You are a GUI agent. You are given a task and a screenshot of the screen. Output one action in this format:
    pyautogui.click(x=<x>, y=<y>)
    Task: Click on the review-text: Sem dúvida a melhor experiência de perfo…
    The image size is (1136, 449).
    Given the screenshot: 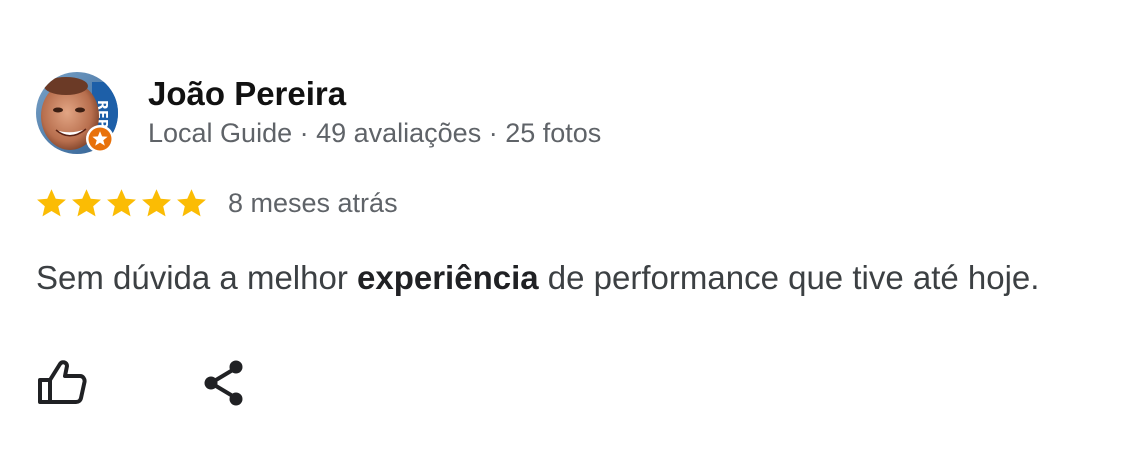 What is the action you would take?
    pyautogui.click(x=537, y=278)
    